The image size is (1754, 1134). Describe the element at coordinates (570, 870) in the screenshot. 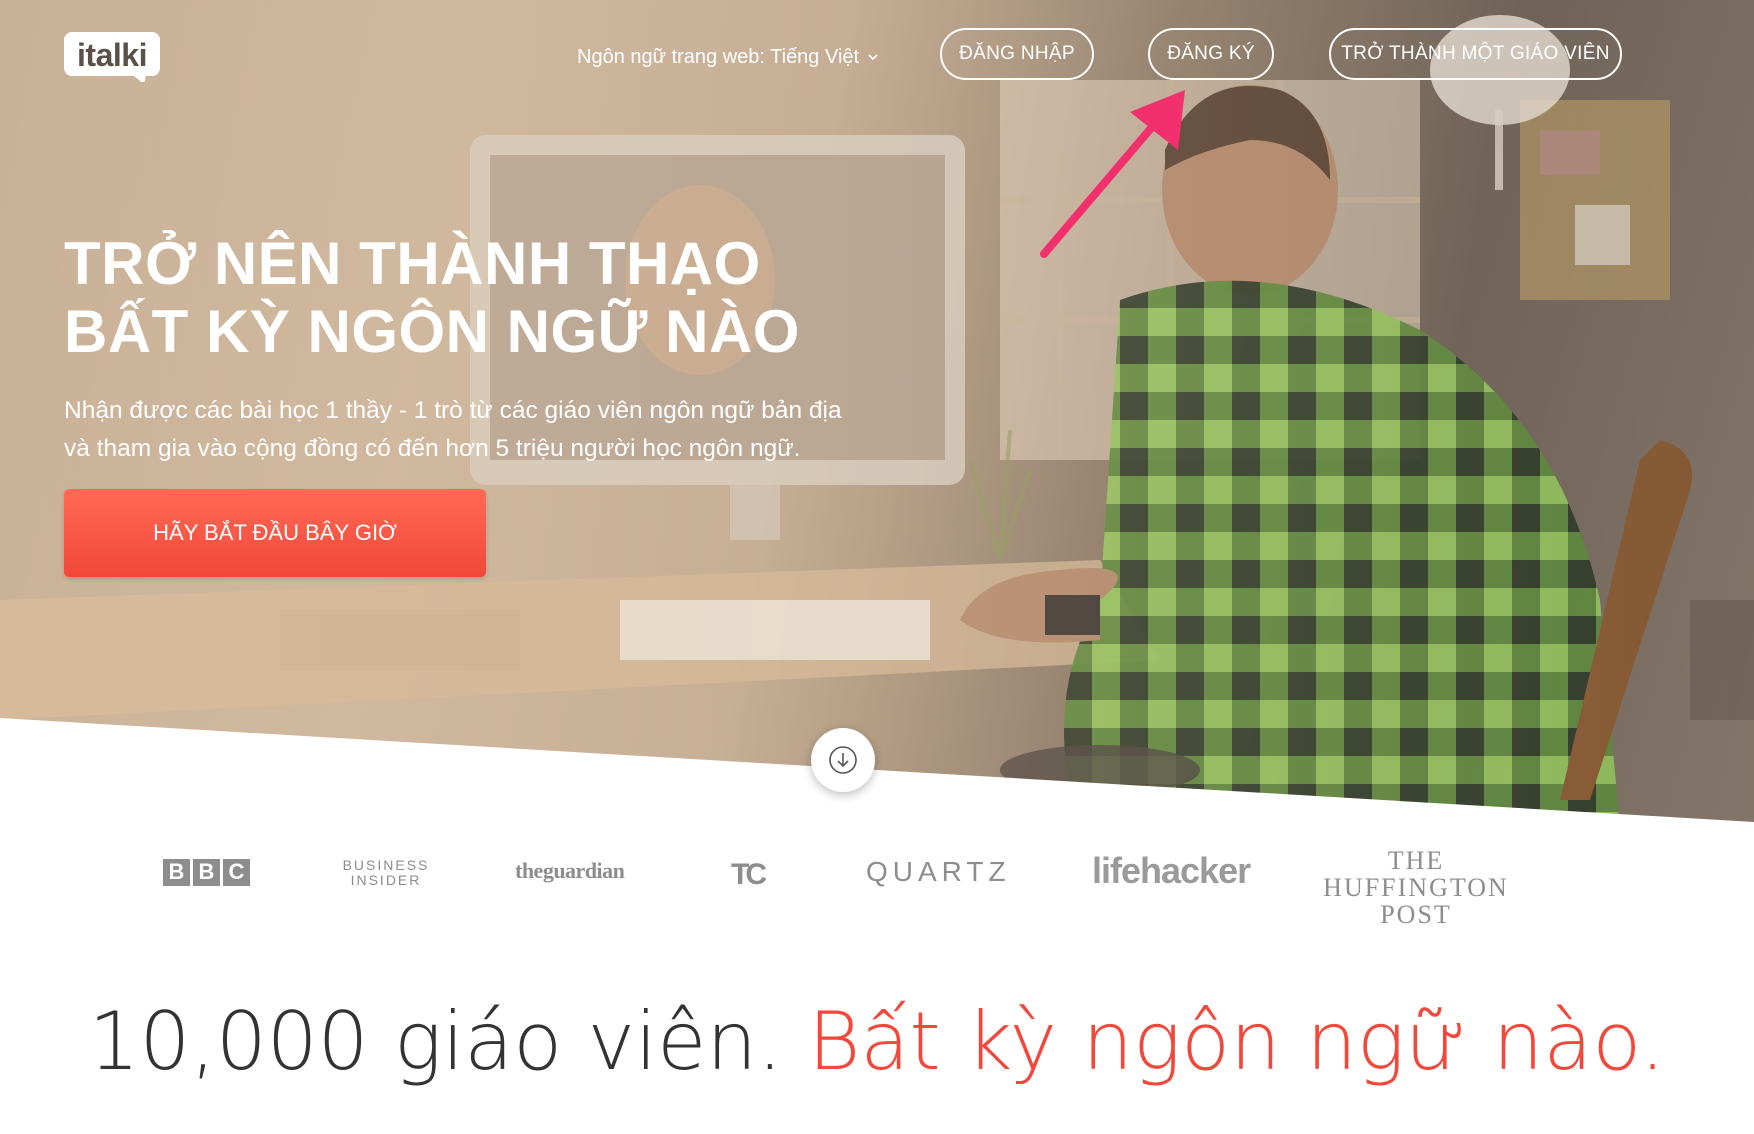

I see `guardian-logo: theguardian` at that location.